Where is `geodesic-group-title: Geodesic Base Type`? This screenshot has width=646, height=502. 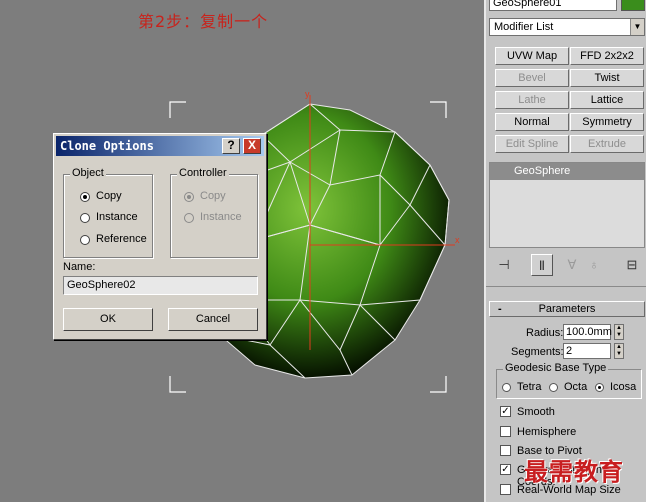 geodesic-group-title: Geodesic Base Type is located at coordinates (556, 368).